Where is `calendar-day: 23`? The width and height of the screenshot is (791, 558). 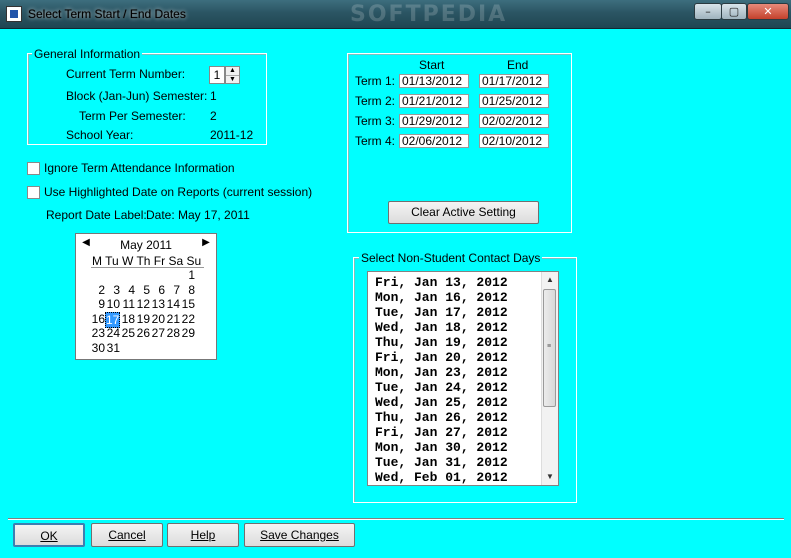 calendar-day: 23 is located at coordinates (97, 333).